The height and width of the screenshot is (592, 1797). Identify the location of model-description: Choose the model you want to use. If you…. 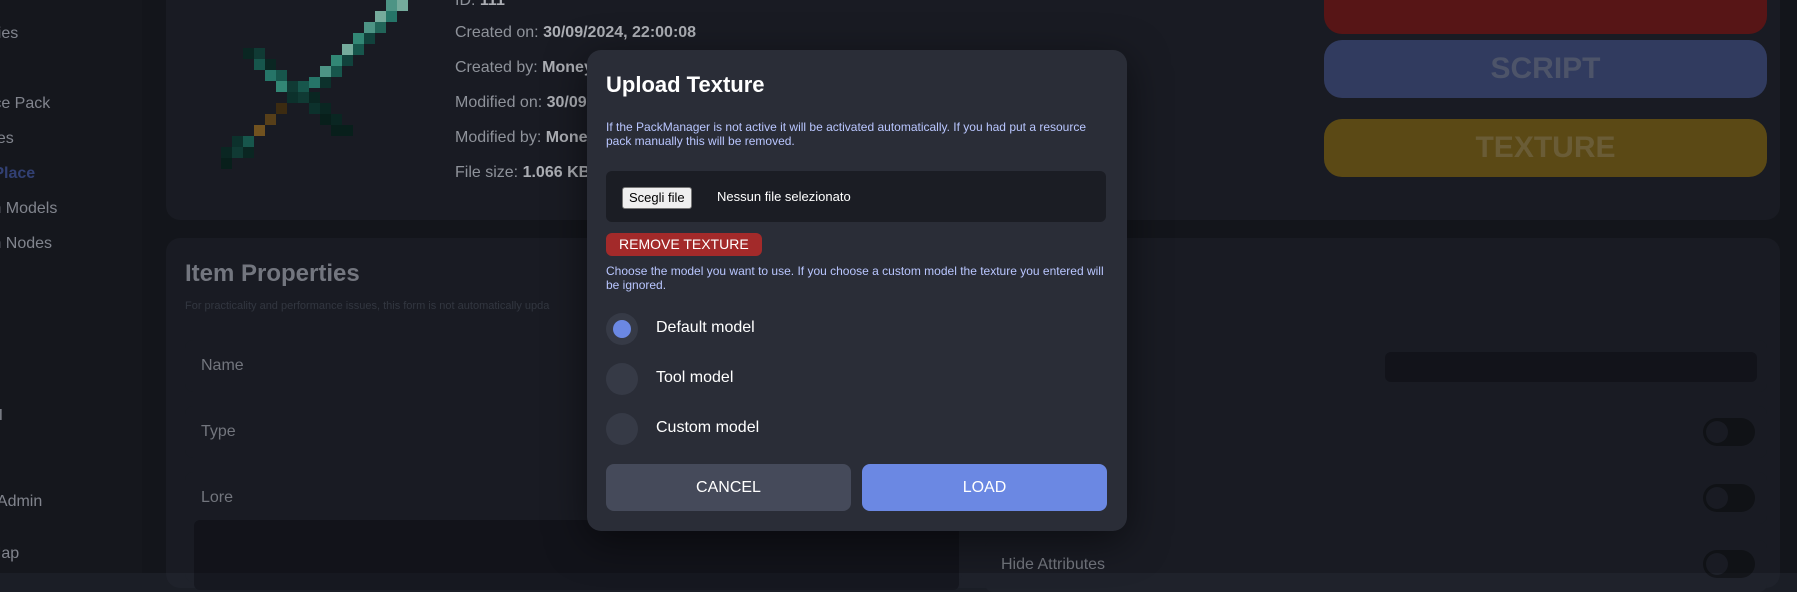
(856, 278).